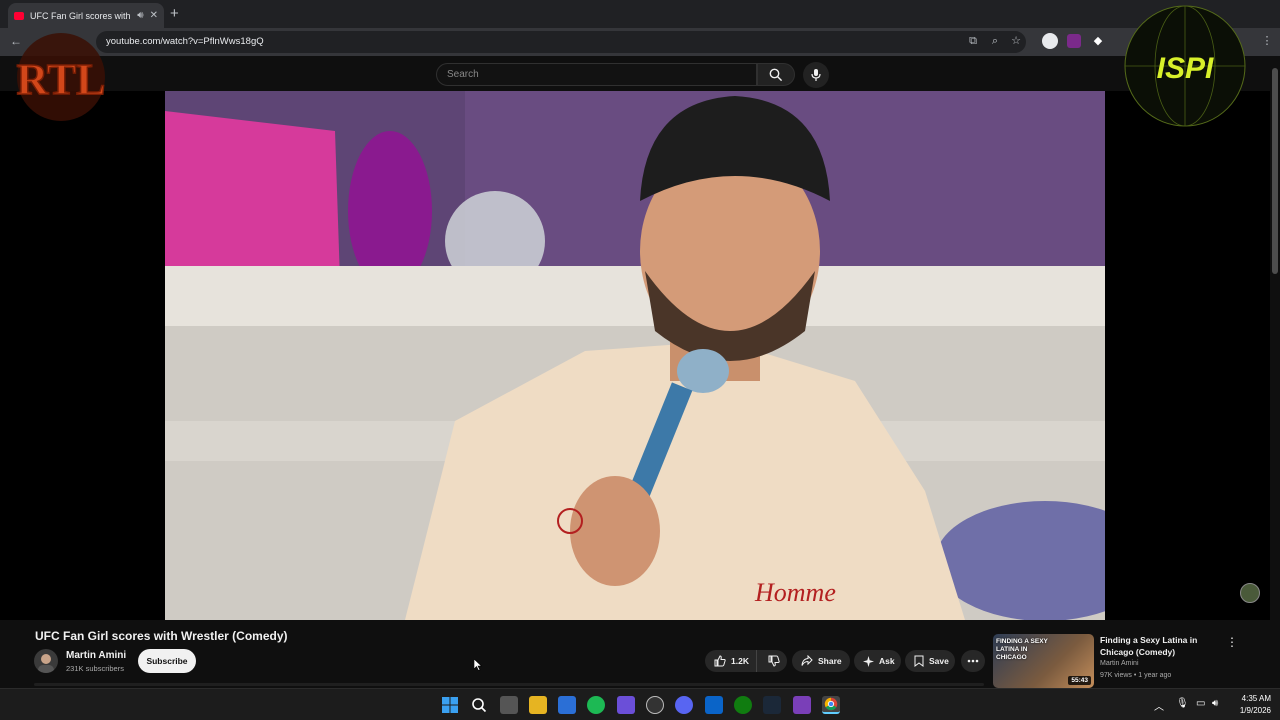  Describe the element at coordinates (596, 74) in the screenshot. I see `search-input: Search` at that location.